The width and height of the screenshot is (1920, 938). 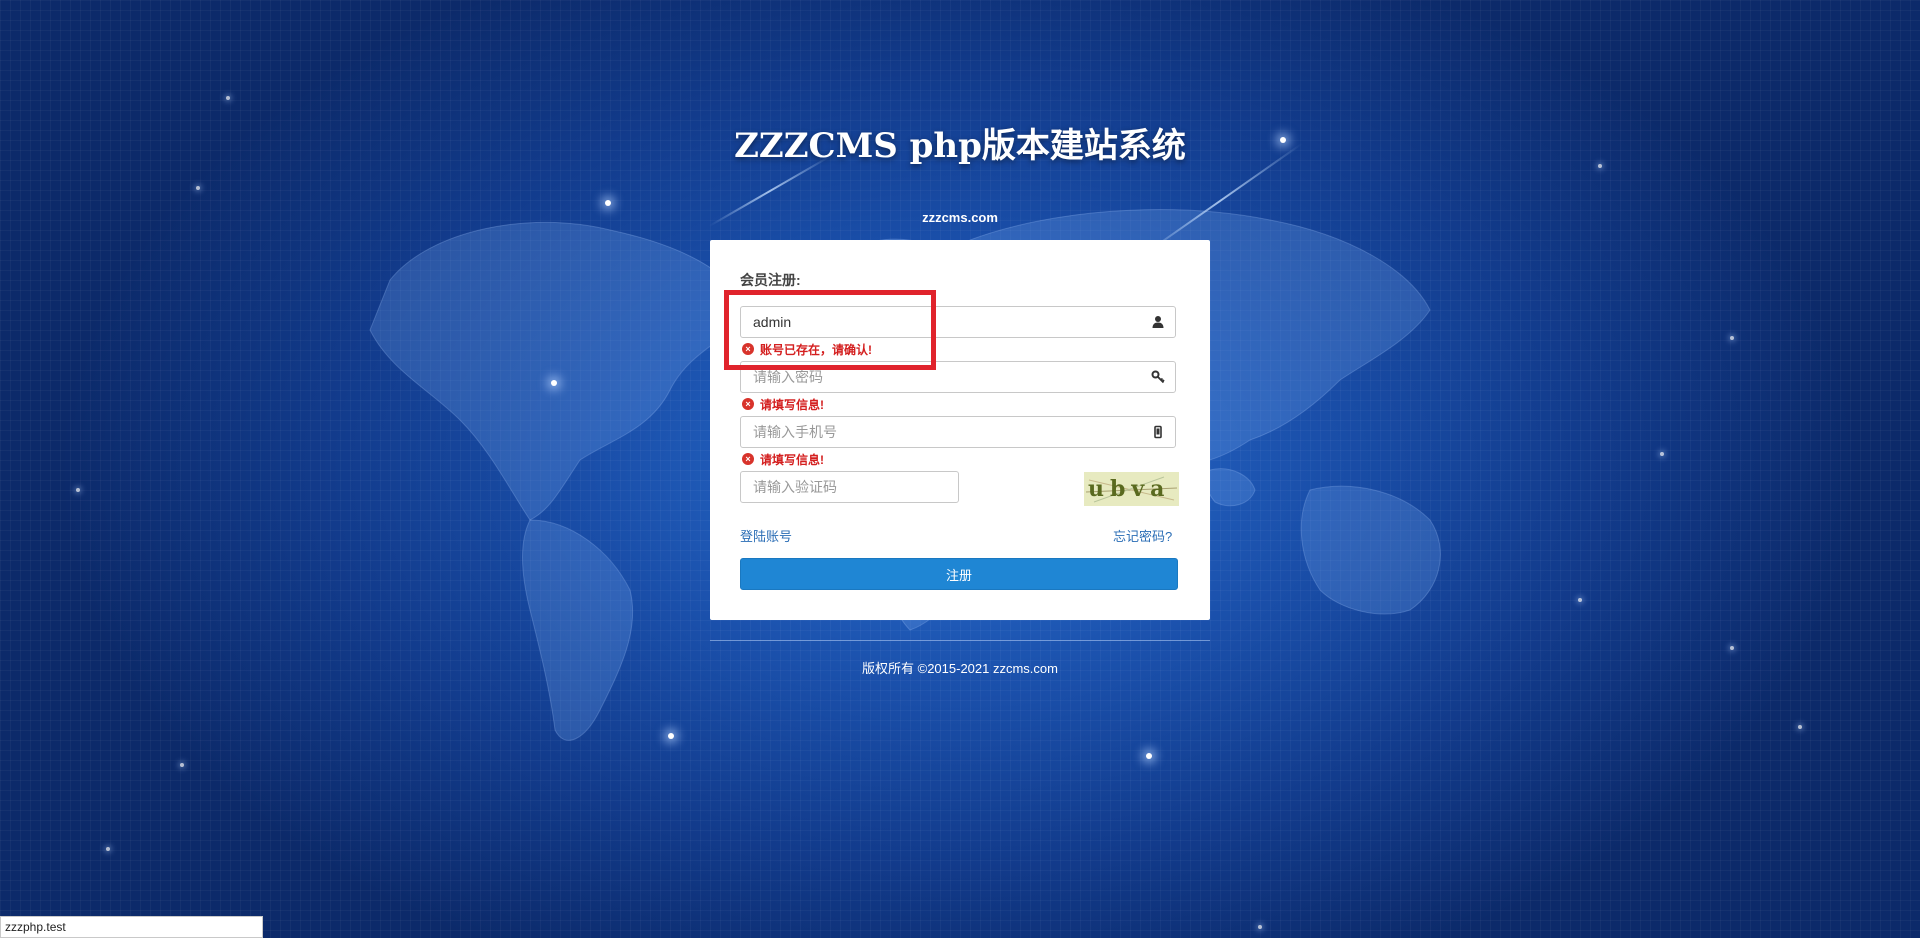 What do you see at coordinates (847, 487) in the screenshot?
I see `captcha-input` at bounding box center [847, 487].